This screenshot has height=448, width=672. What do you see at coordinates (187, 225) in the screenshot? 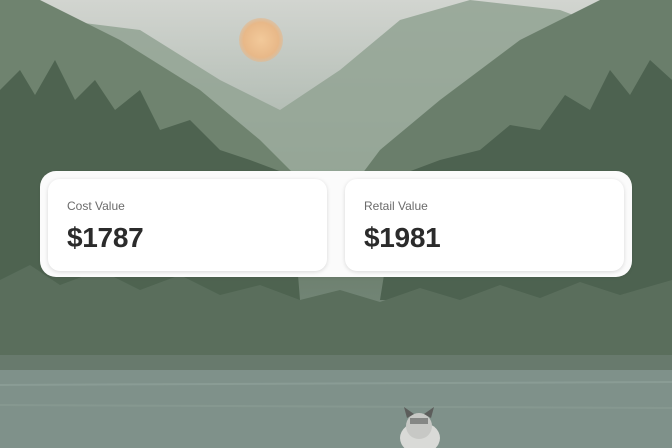
I see `cost-value-card: Cost Value $1787` at bounding box center [187, 225].